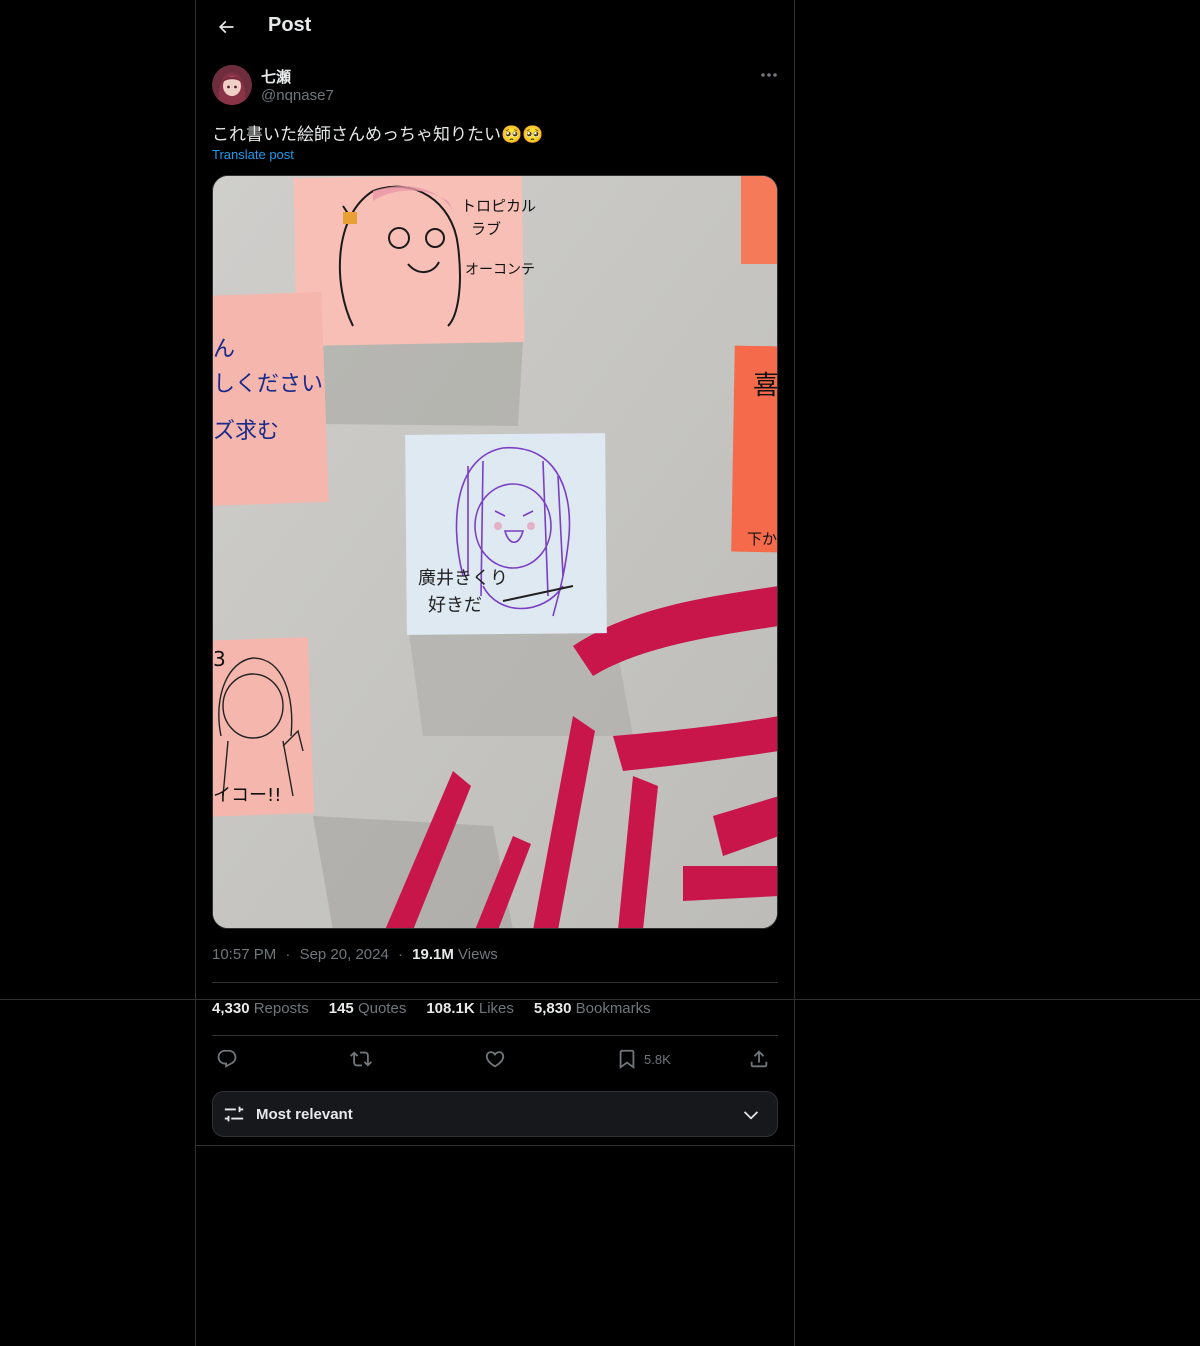 Image resolution: width=1200 pixels, height=1346 pixels. I want to click on likes-count: 108.1K, so click(450, 1008).